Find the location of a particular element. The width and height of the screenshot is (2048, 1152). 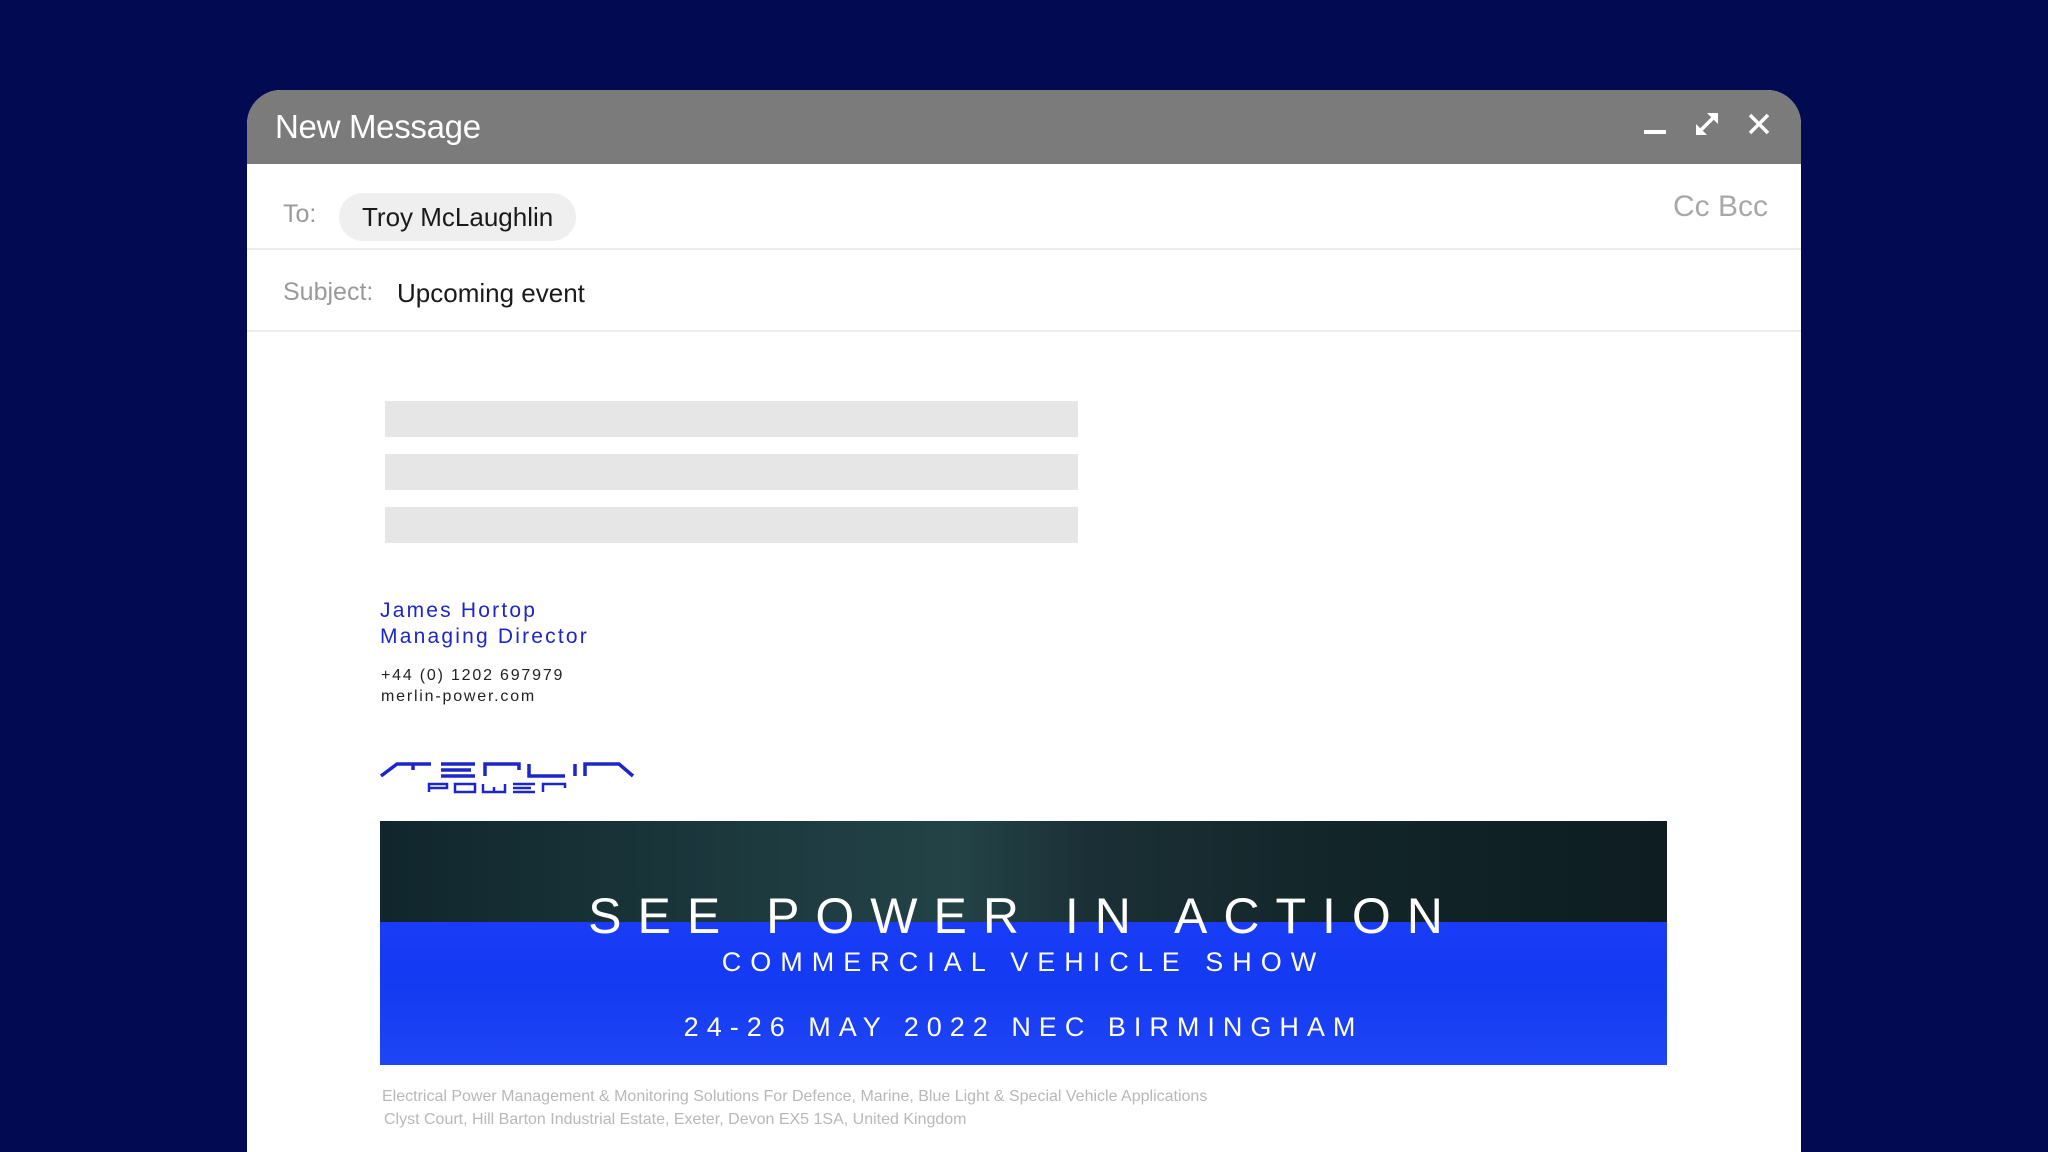

signature-role: Managing Director is located at coordinates (484, 636).